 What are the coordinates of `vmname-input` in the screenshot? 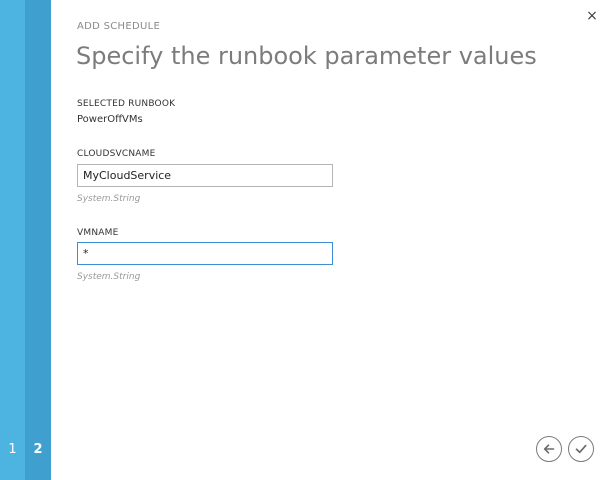 It's located at (205, 253).